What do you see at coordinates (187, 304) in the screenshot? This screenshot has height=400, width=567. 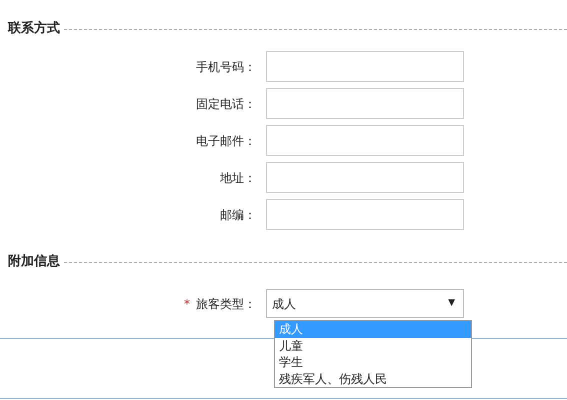 I see `required-mark: *` at bounding box center [187, 304].